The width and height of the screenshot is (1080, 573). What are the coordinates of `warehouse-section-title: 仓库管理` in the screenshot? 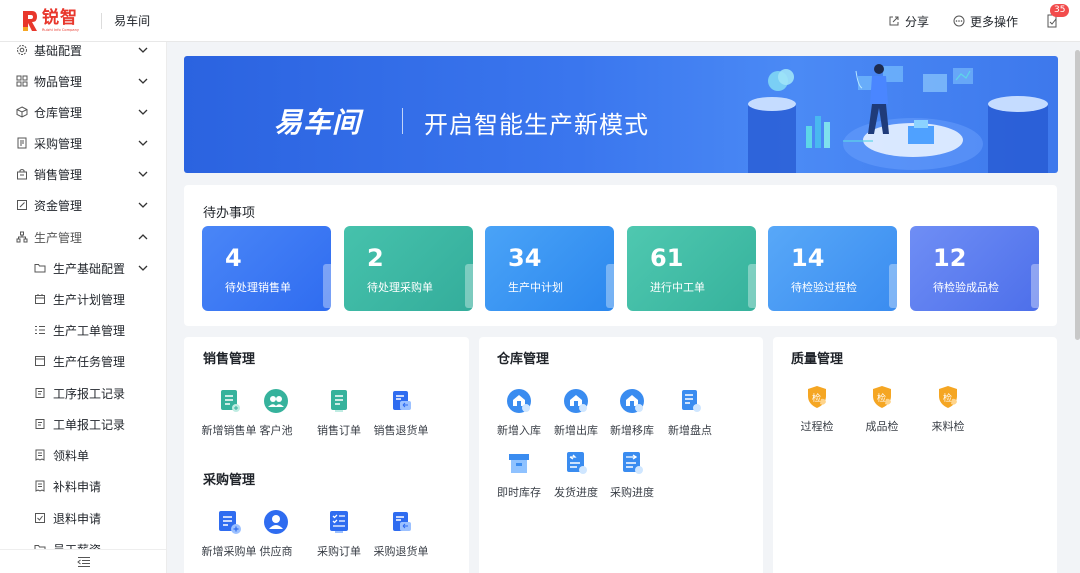 It's located at (523, 359).